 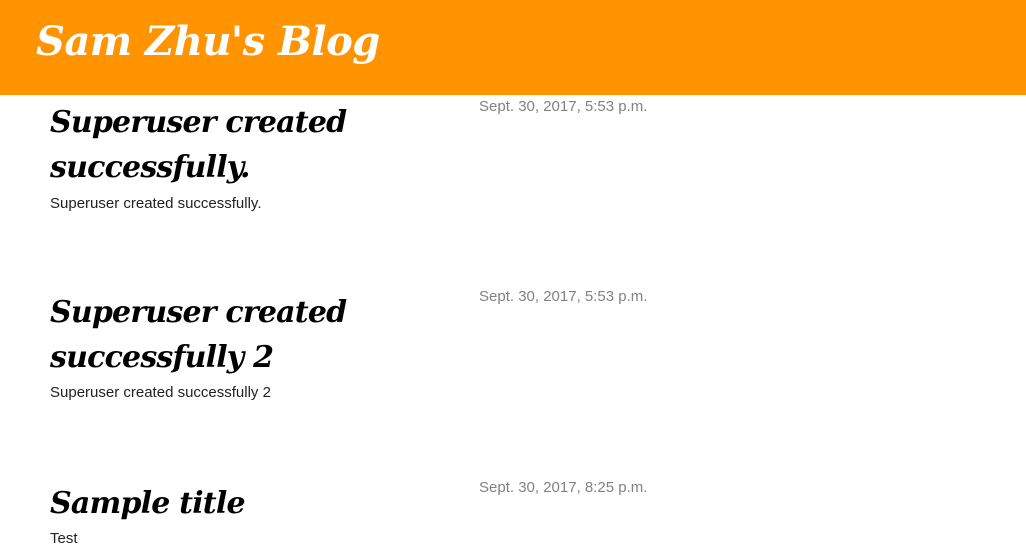 I want to click on post-body: Superuser created successfully., so click(x=156, y=203).